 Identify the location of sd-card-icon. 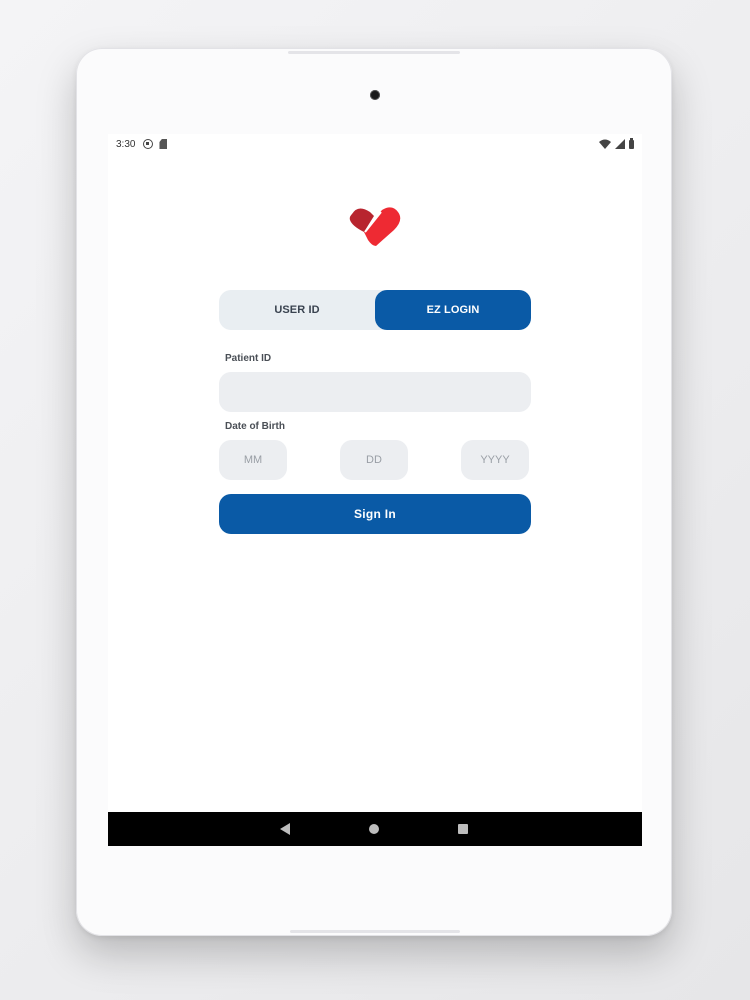
(163, 144).